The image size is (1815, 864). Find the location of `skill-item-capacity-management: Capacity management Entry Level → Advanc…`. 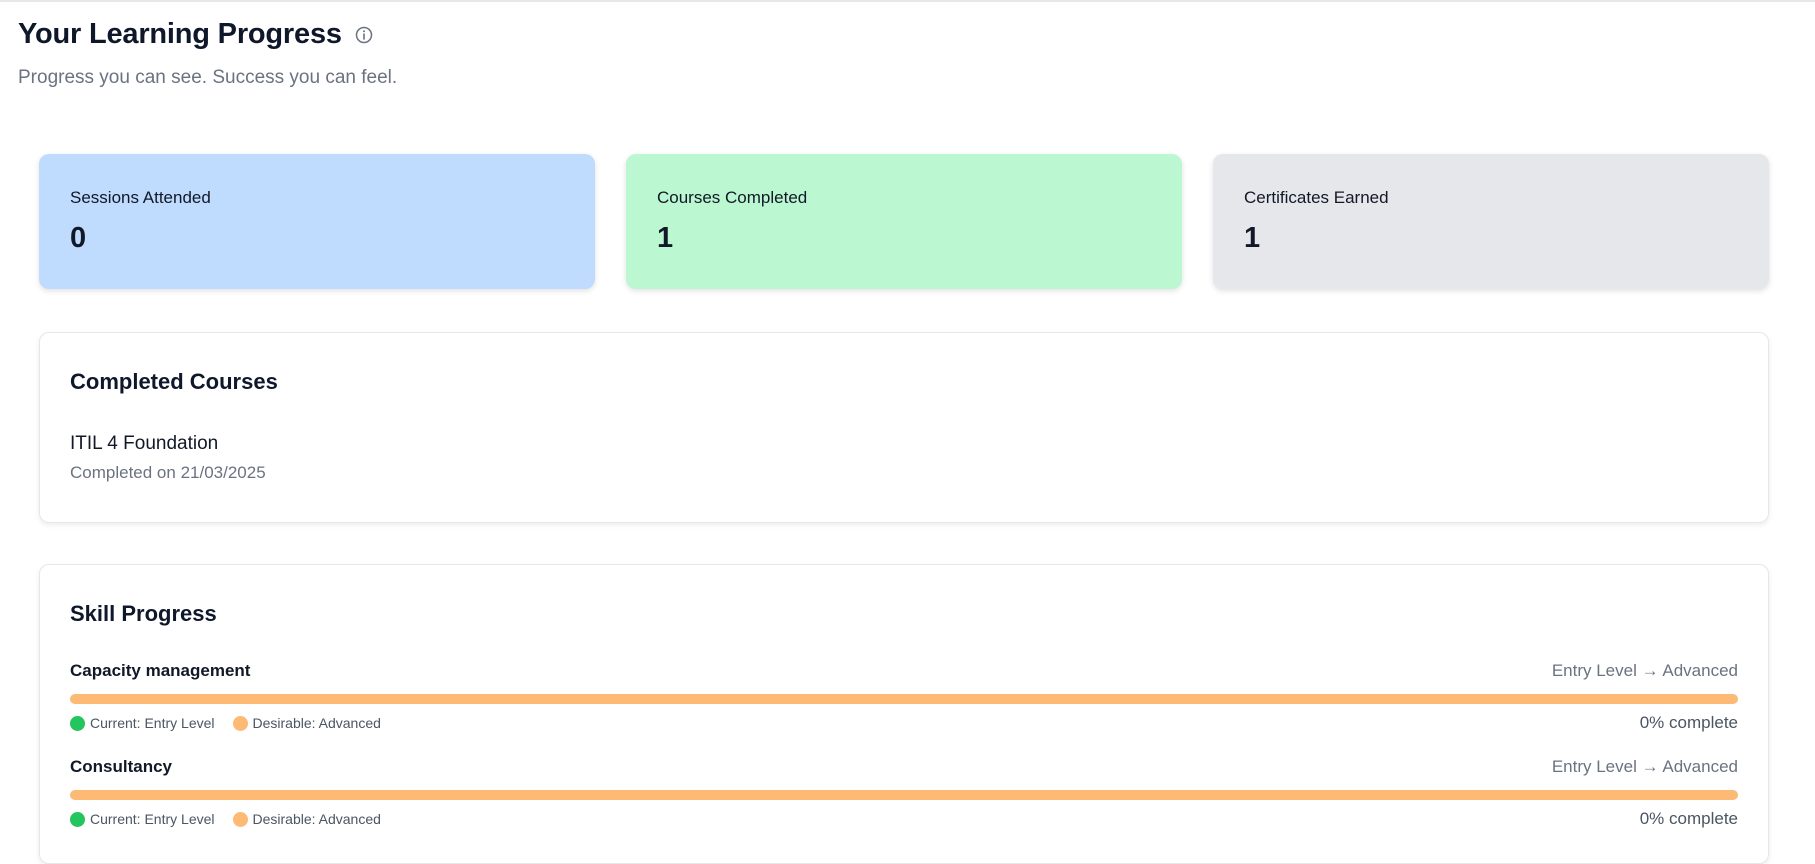

skill-item-capacity-management: Capacity management Entry Level → Advanc… is located at coordinates (904, 697).